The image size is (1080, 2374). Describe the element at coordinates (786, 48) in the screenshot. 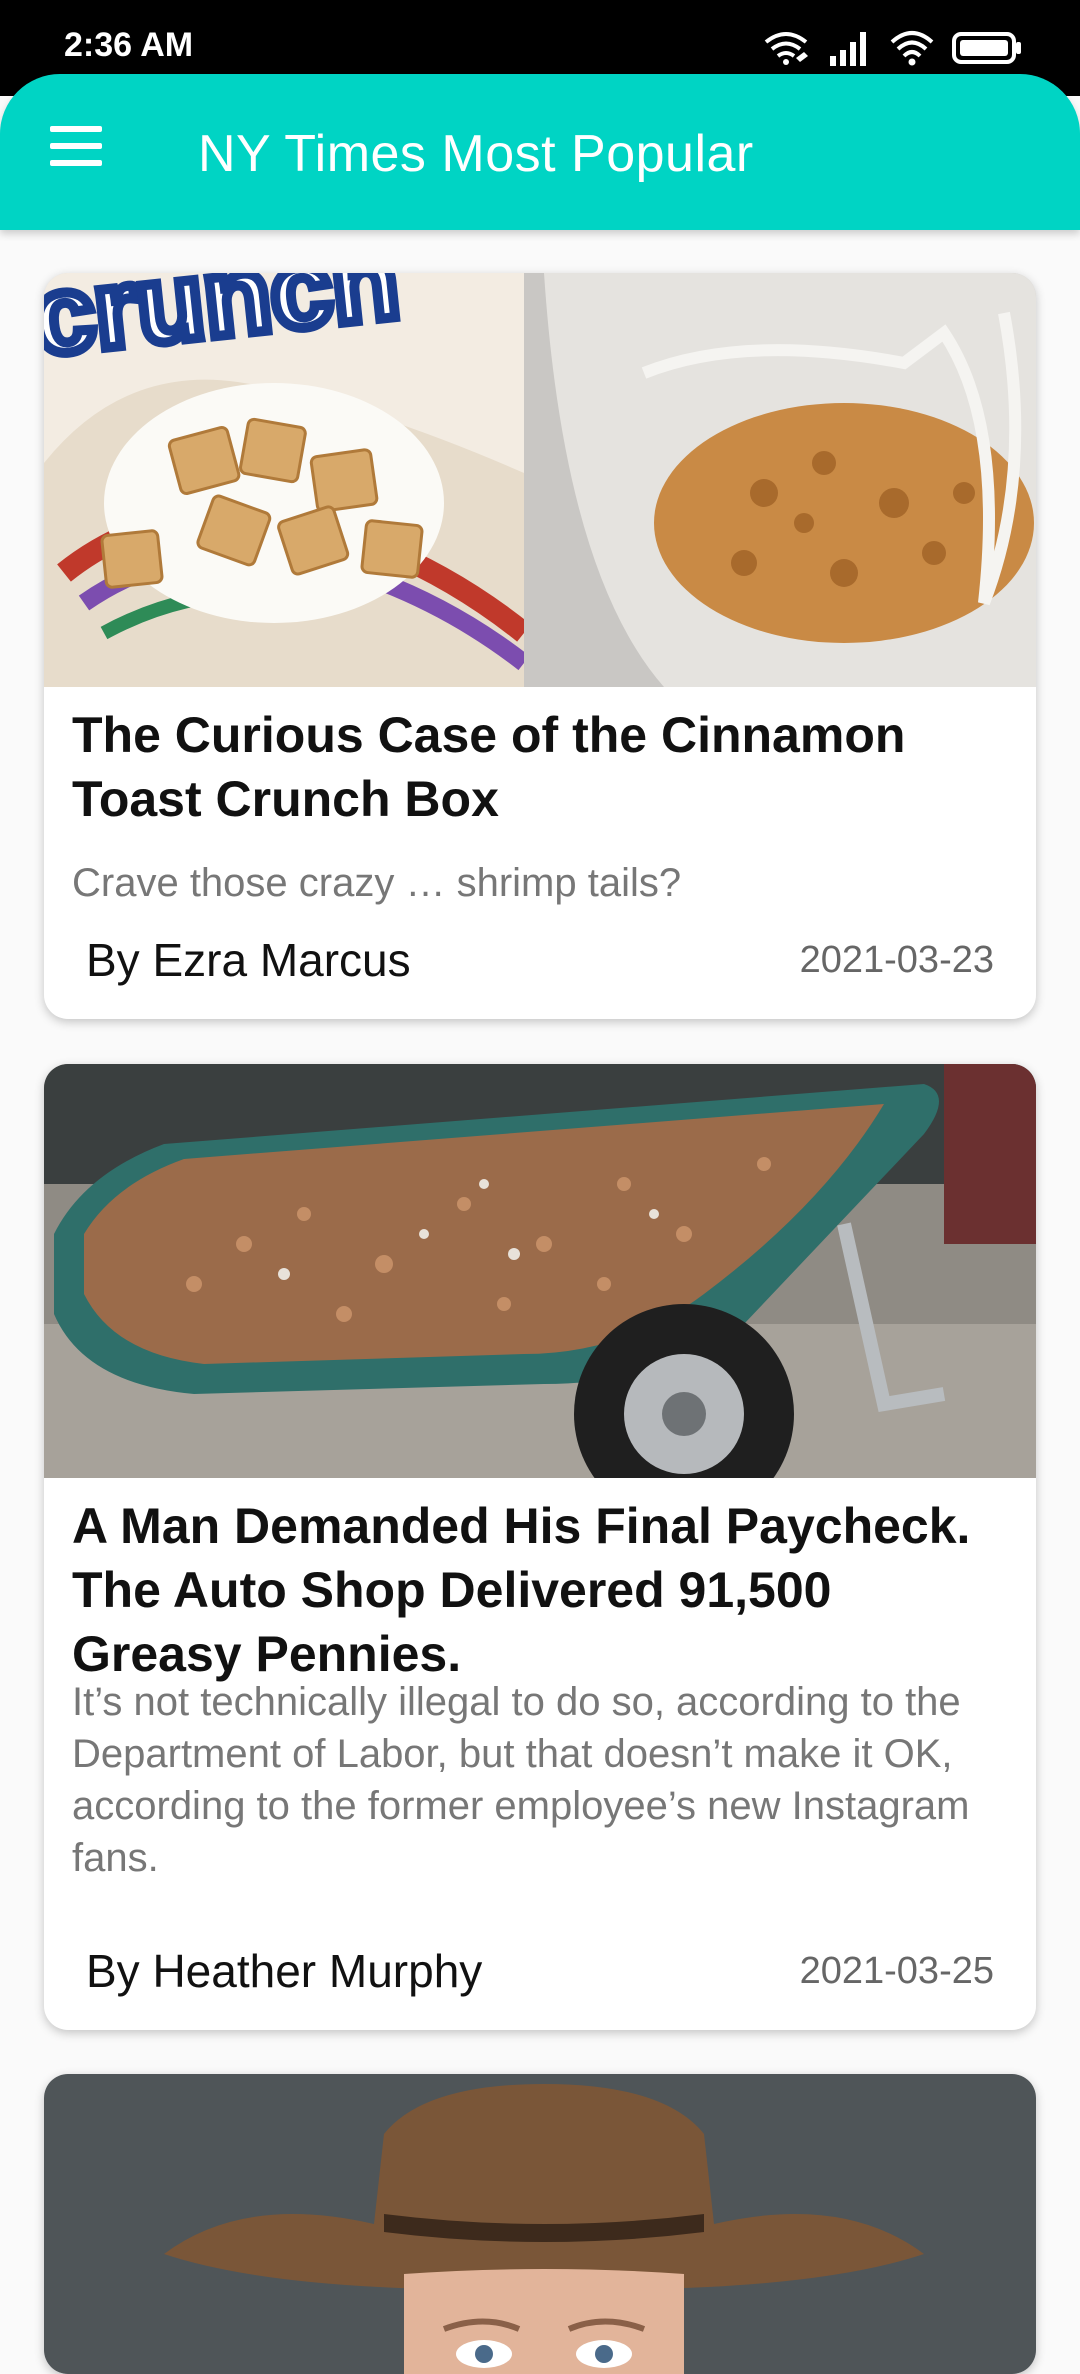

I see `wifi-calling-icon` at that location.